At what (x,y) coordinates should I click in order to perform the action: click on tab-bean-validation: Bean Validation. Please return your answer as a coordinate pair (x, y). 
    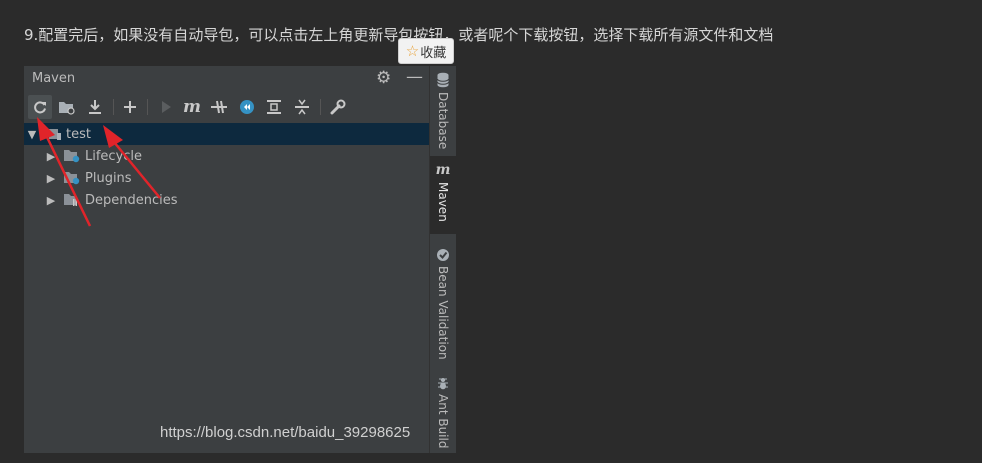
    Looking at the image, I should click on (443, 304).